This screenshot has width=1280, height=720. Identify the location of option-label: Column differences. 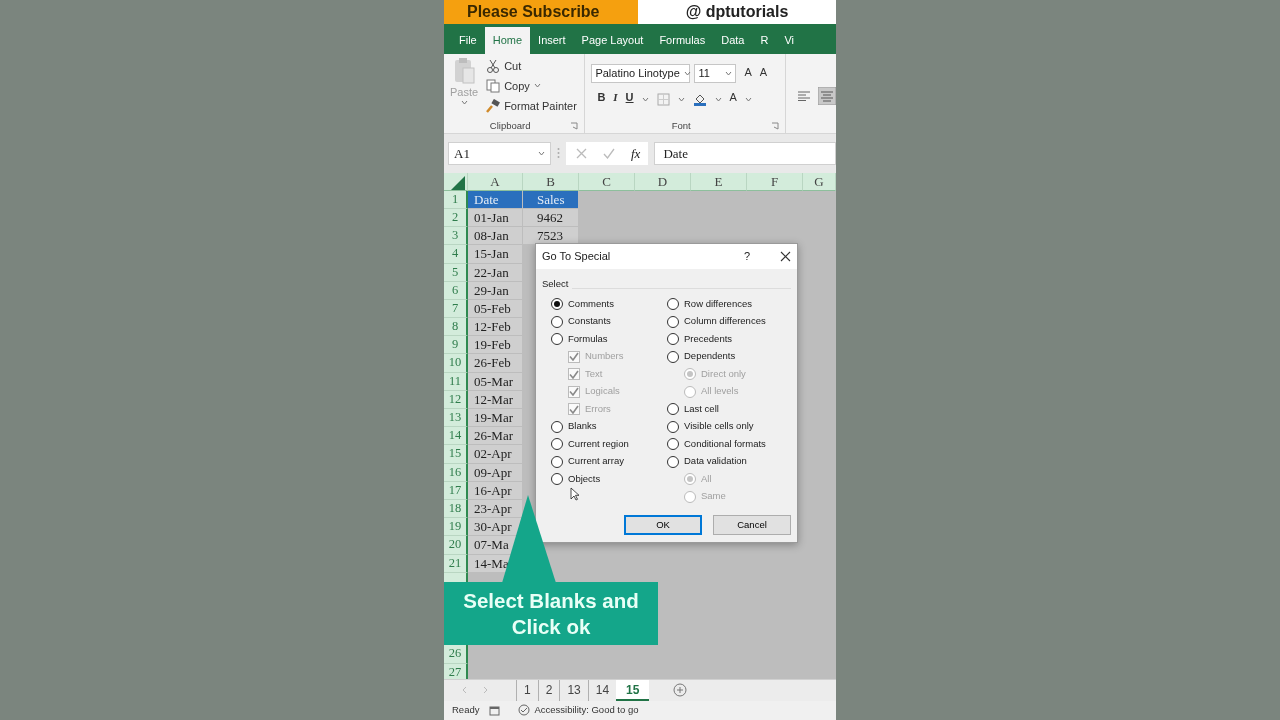
(725, 321).